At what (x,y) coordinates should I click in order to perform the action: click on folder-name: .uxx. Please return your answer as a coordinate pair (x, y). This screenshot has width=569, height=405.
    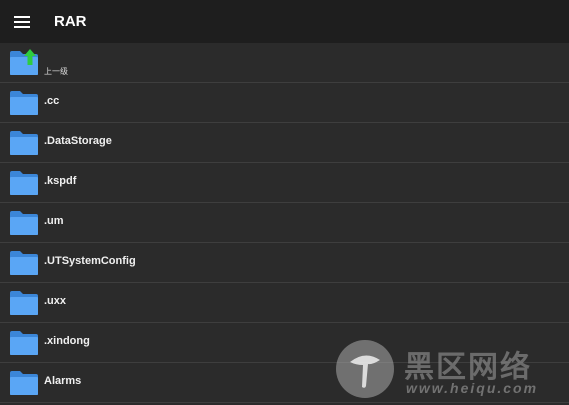
    Looking at the image, I should click on (55, 301).